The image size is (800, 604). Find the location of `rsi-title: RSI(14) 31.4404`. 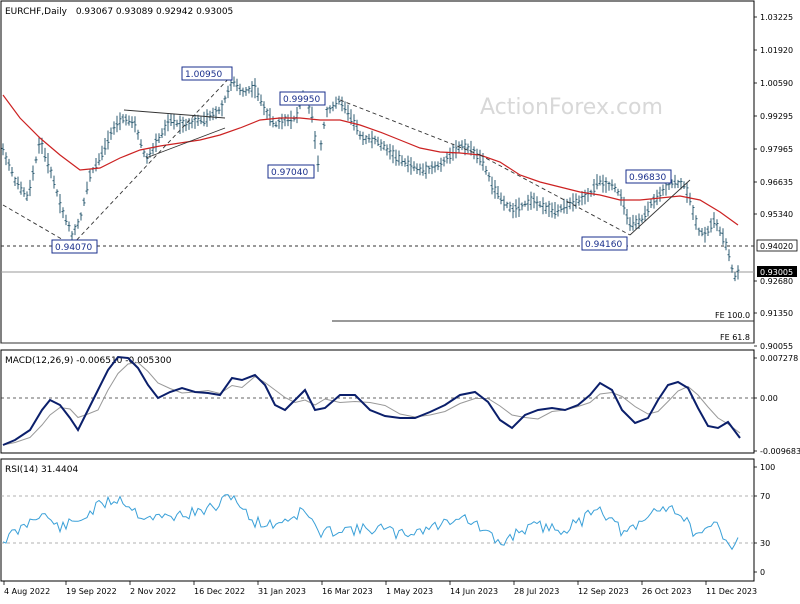

rsi-title: RSI(14) 31.4404 is located at coordinates (41, 470).